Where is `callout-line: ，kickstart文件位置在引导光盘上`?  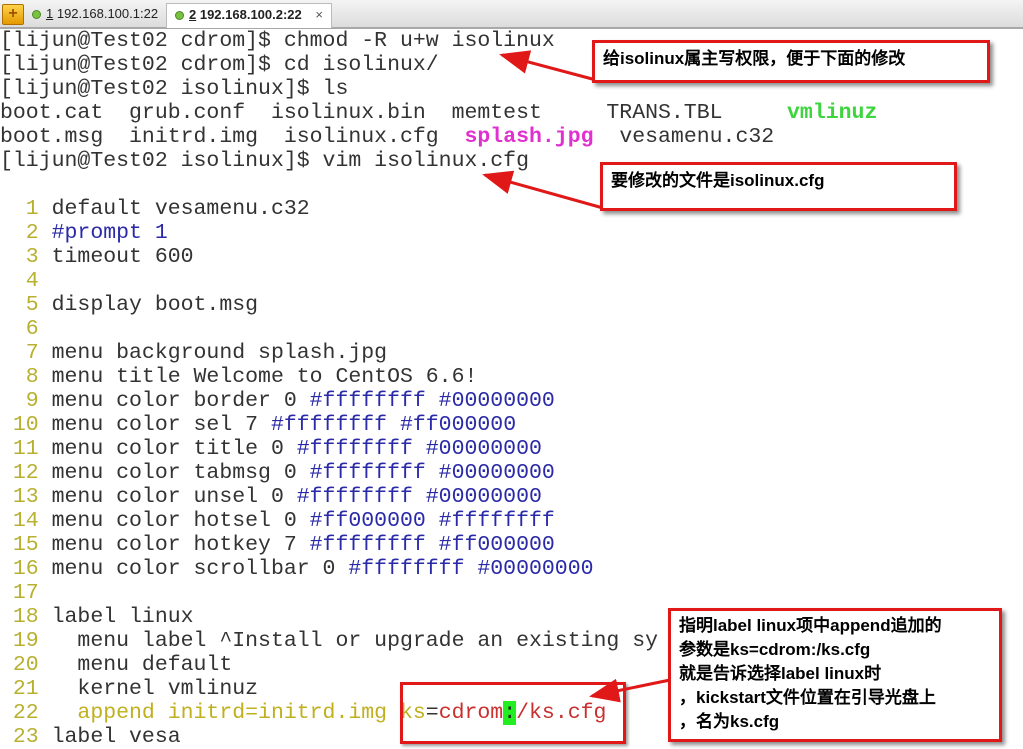
callout-line: ，kickstart文件位置在引导光盘上 is located at coordinates (807, 697).